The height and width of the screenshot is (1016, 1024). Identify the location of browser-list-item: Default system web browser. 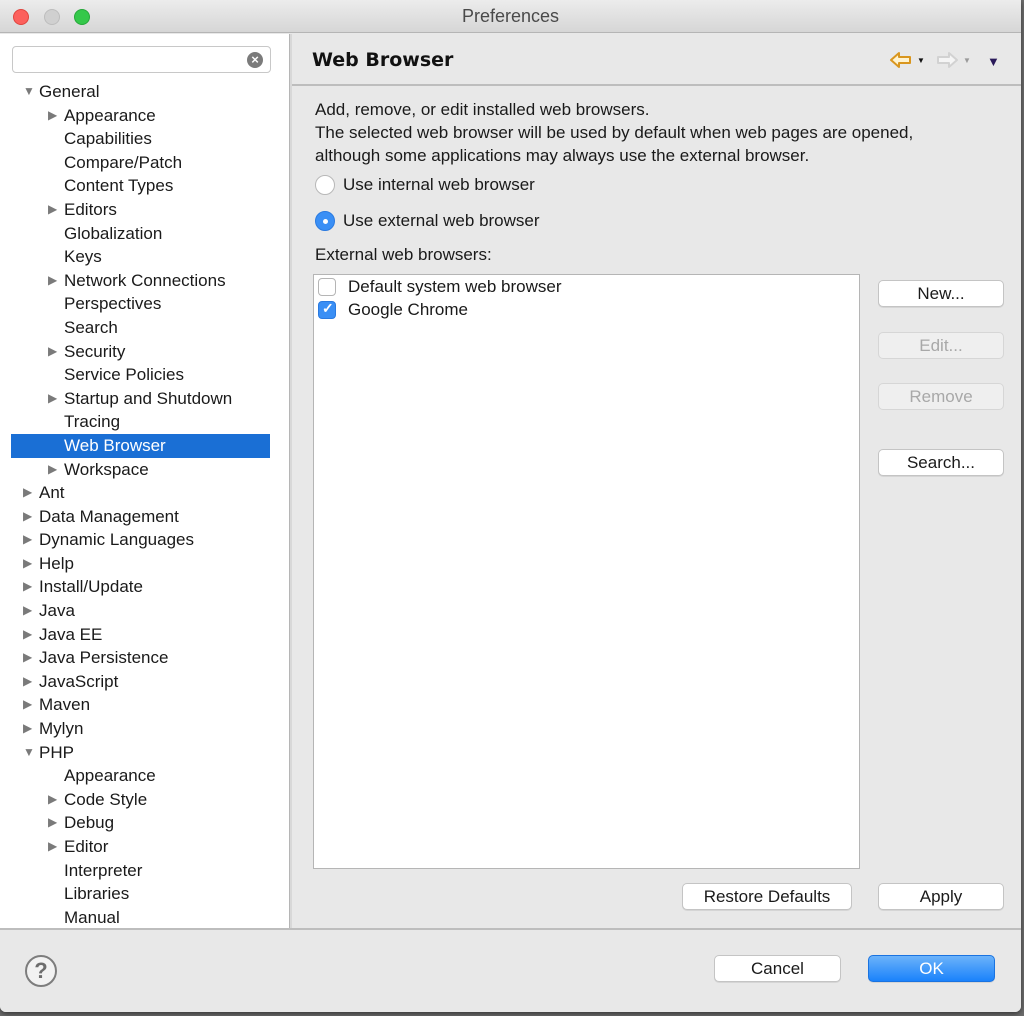
(586, 286).